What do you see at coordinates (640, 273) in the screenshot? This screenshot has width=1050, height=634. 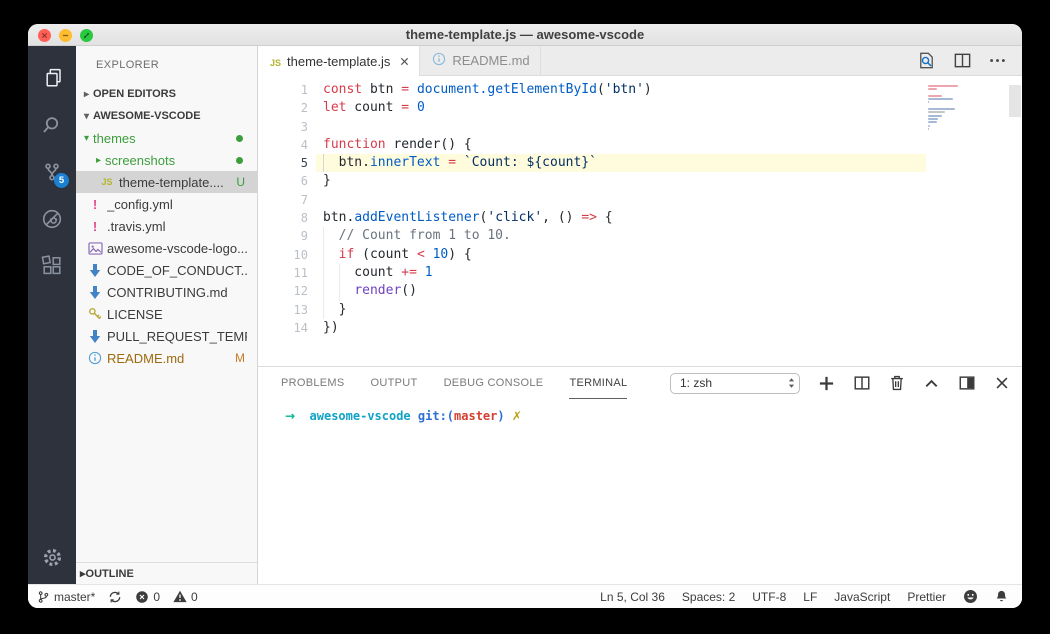 I see `code-line: 11 count += 1` at bounding box center [640, 273].